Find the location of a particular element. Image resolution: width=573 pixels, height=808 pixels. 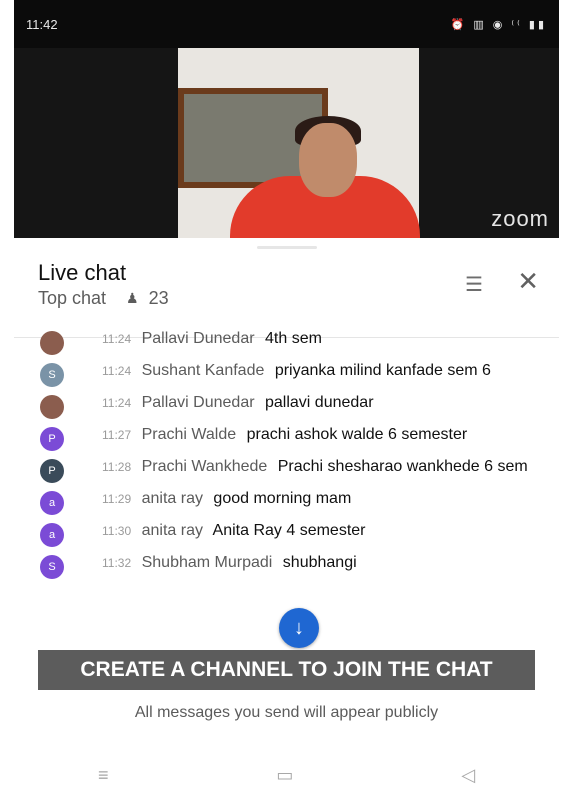

chat-mode-label: Top chat is located at coordinates (72, 298).